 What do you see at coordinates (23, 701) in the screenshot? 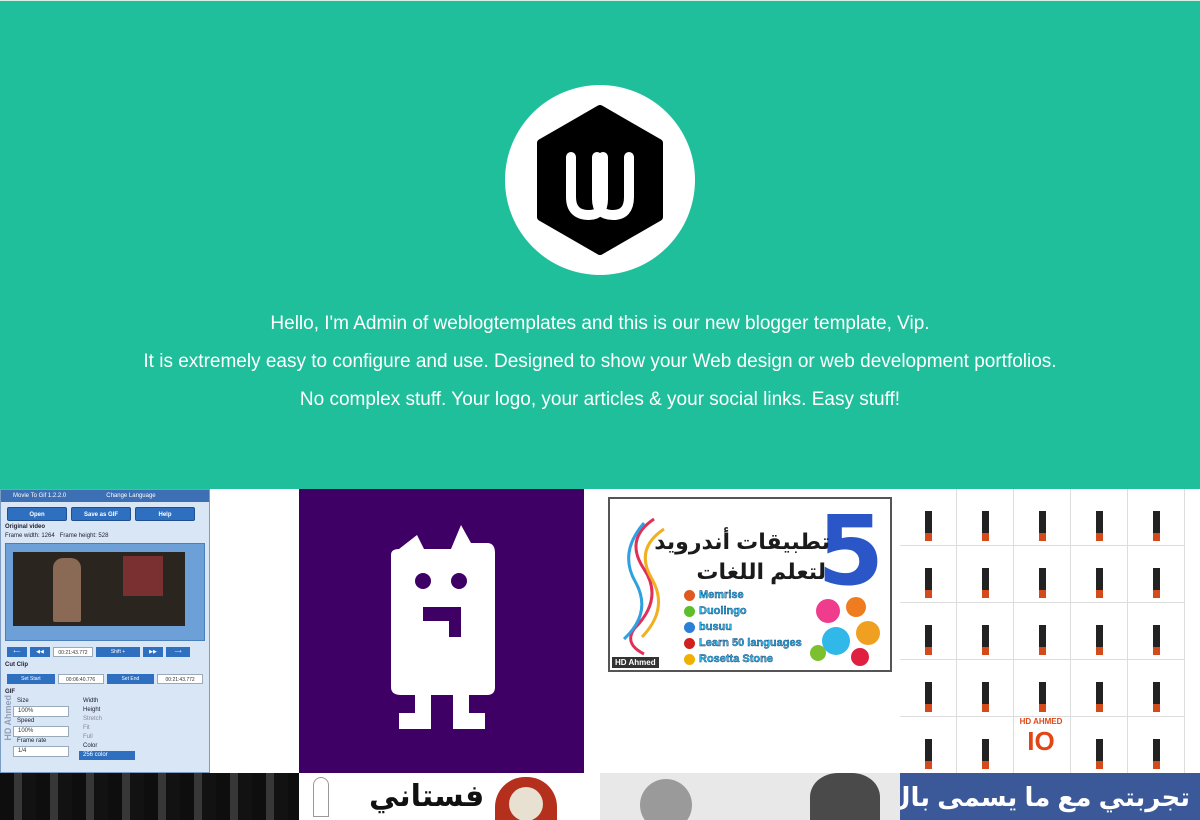
I see `size-label: Size` at bounding box center [23, 701].